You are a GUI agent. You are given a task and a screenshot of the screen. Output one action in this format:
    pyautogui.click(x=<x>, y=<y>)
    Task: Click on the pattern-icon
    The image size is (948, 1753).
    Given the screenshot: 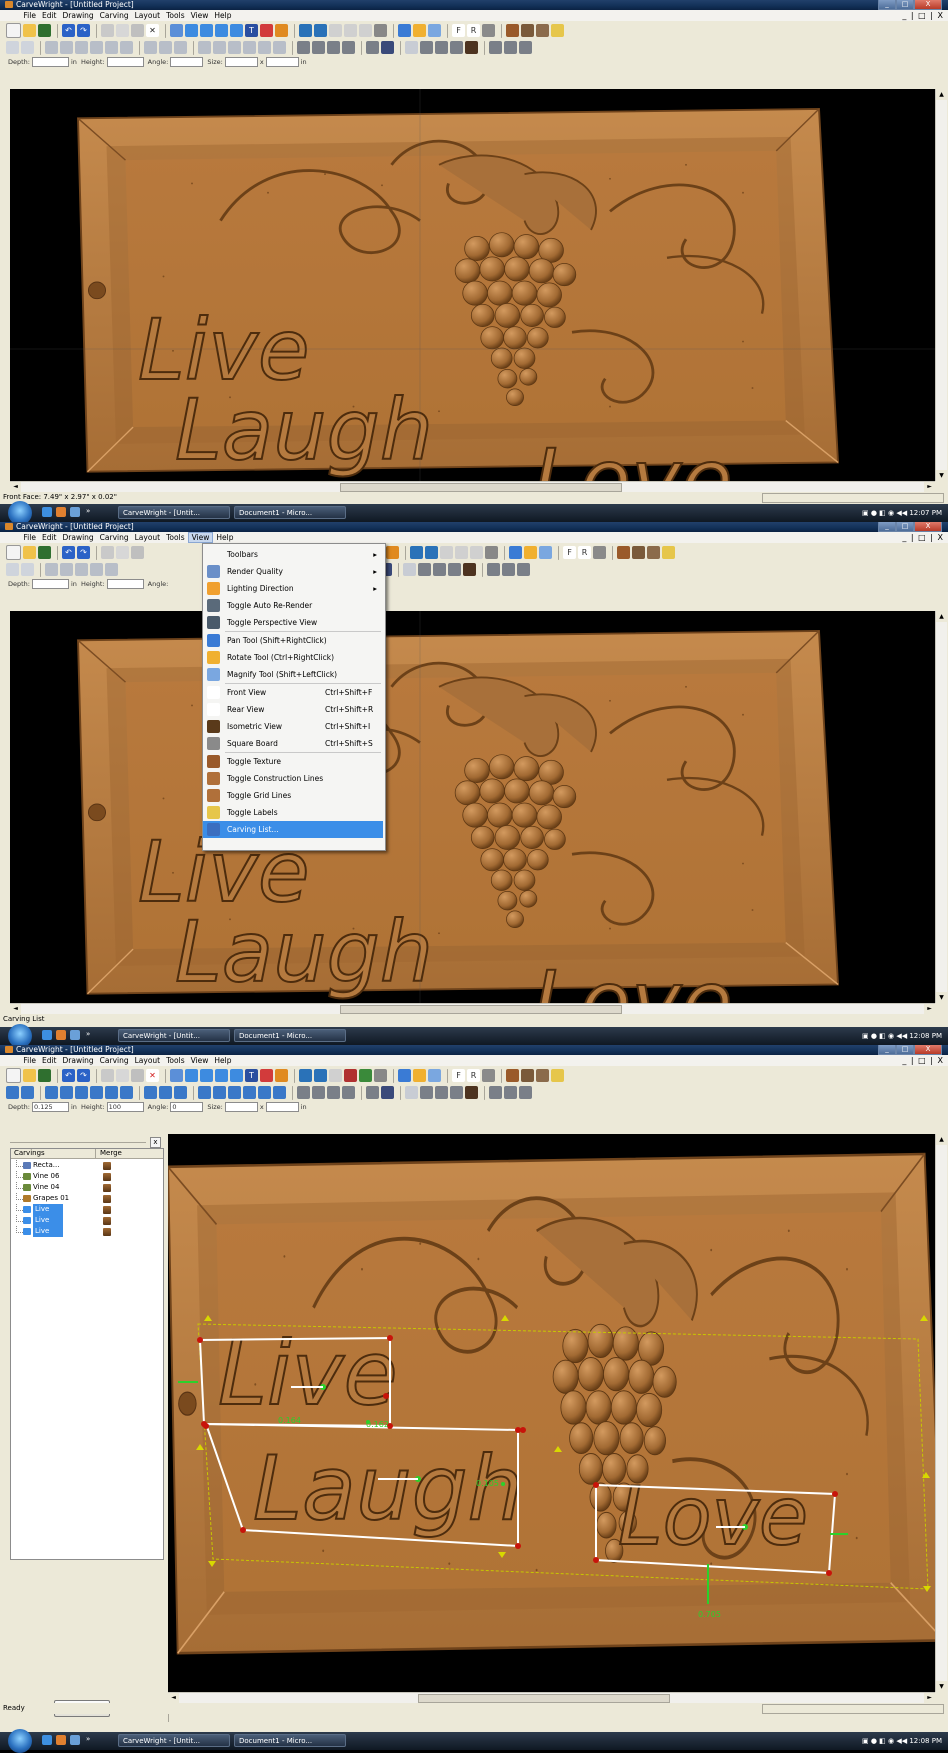 What is the action you would take?
    pyautogui.click(x=305, y=1075)
    